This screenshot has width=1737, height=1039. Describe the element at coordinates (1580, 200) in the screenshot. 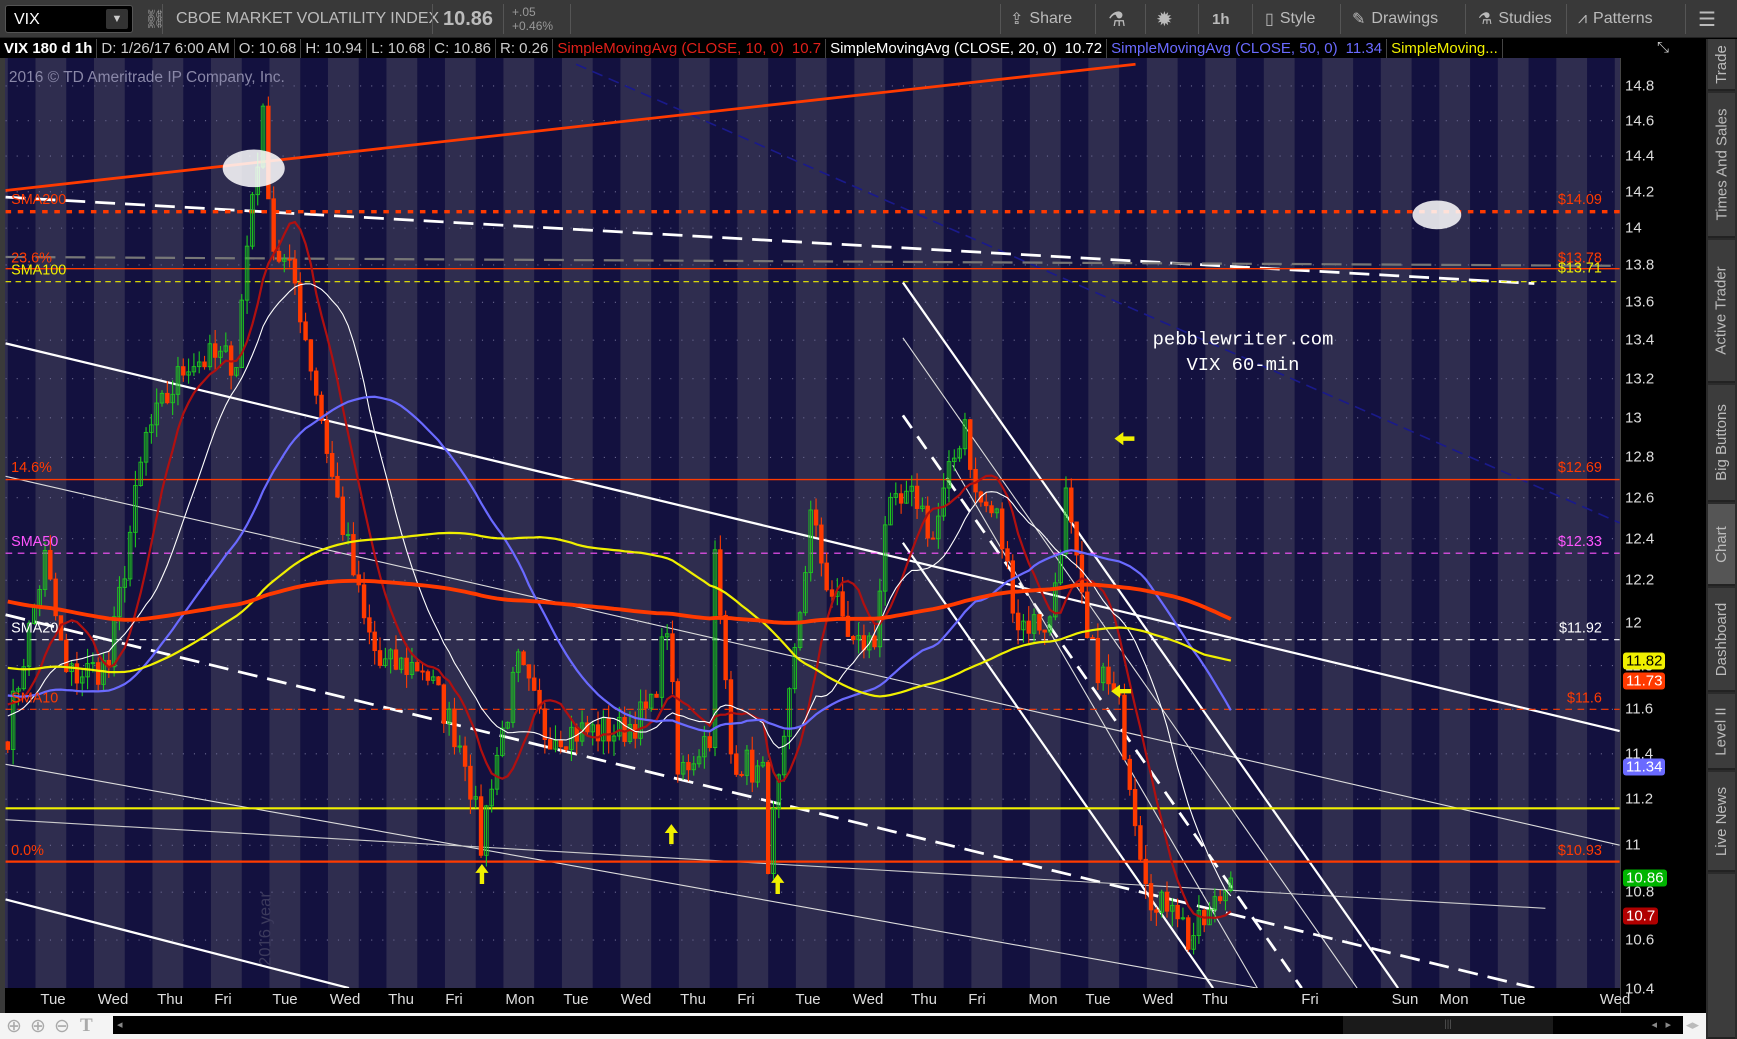

I see `level-label-1409: $14.09` at that location.